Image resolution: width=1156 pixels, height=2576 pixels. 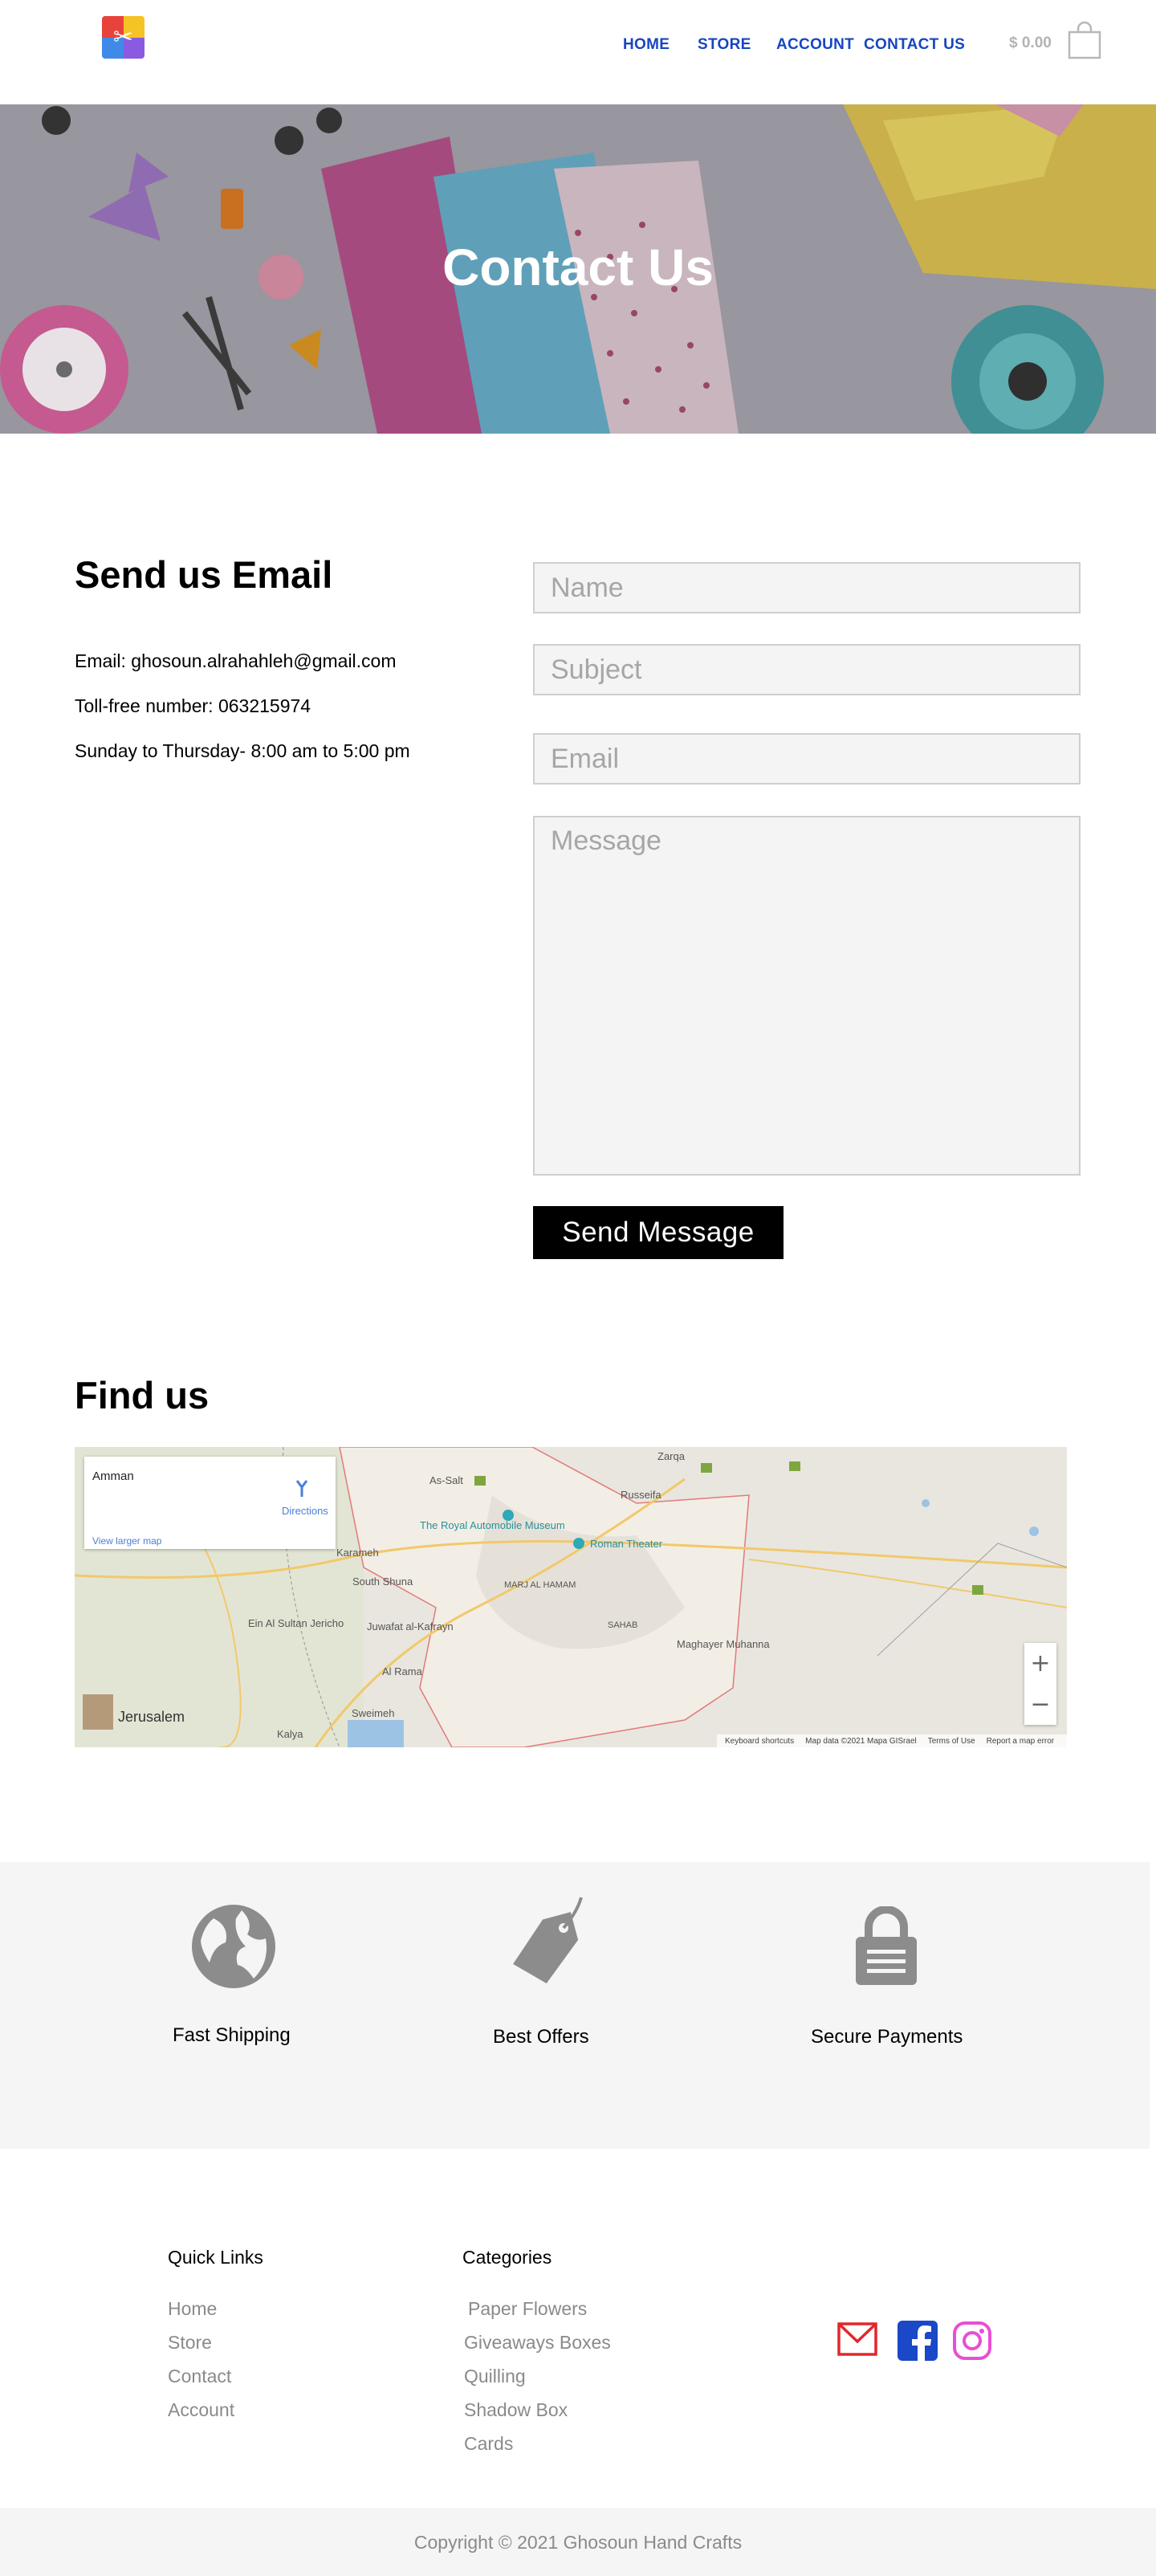 What do you see at coordinates (410, 1626) in the screenshot?
I see `map-label: Juwafat al-Kafrayn` at bounding box center [410, 1626].